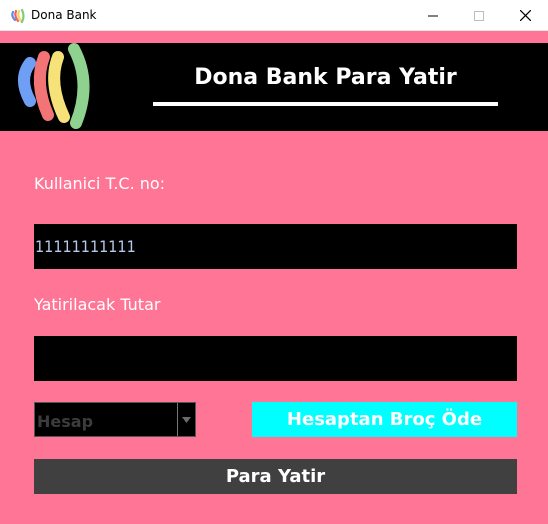 This screenshot has width=548, height=524. I want to click on minimize-button, so click(433, 15).